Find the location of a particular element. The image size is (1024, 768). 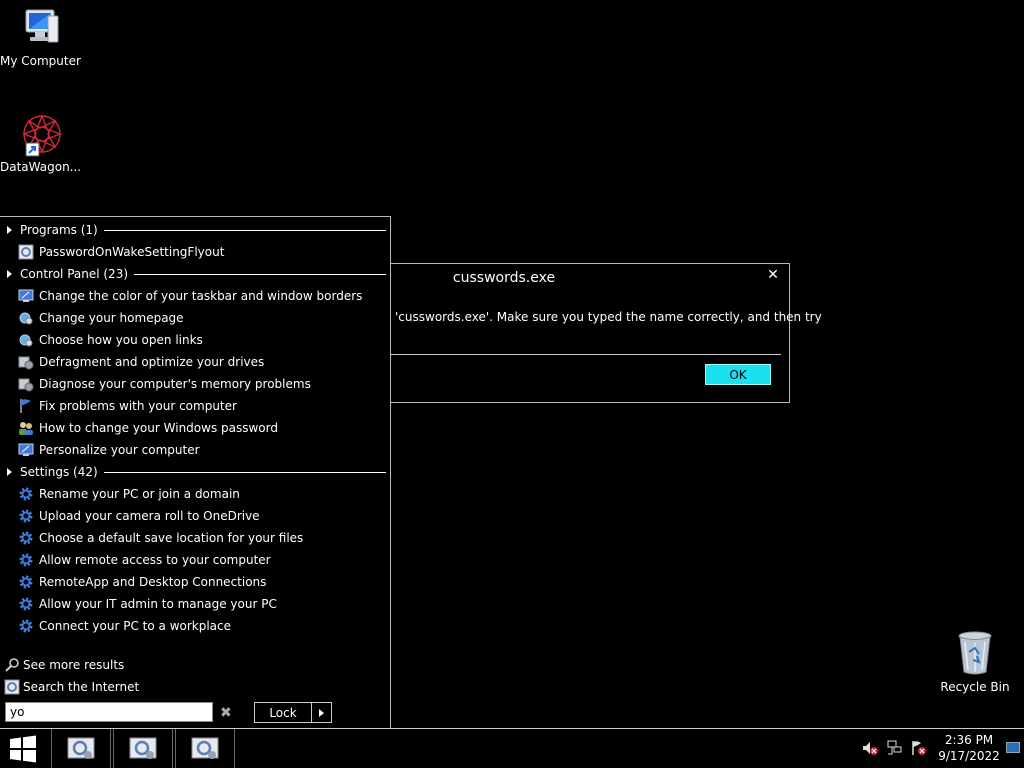

group-header-programs: Programs (1) is located at coordinates (194, 230).